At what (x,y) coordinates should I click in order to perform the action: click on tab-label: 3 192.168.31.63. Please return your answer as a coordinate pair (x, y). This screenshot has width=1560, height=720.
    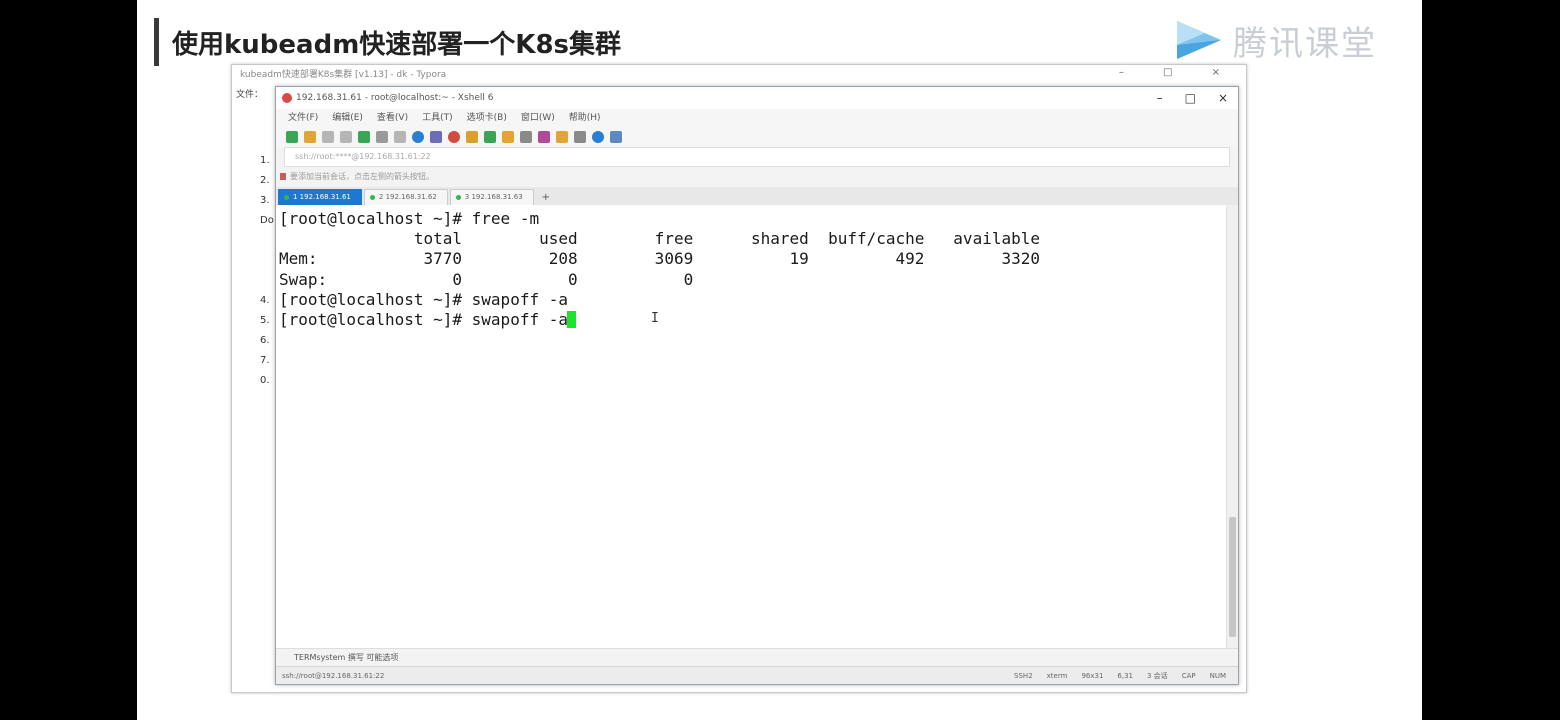
    Looking at the image, I should click on (493, 197).